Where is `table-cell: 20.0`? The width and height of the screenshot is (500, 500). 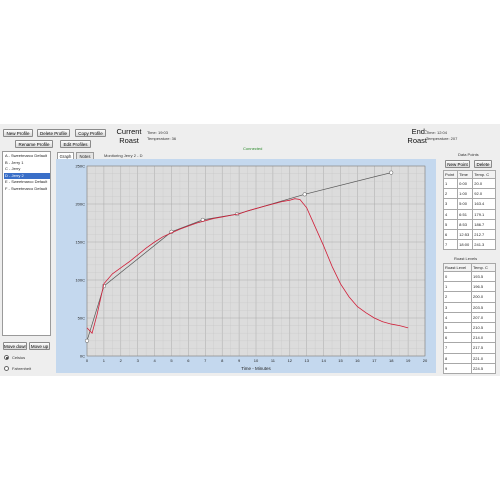
table-cell: 20.0 is located at coordinates (484, 183).